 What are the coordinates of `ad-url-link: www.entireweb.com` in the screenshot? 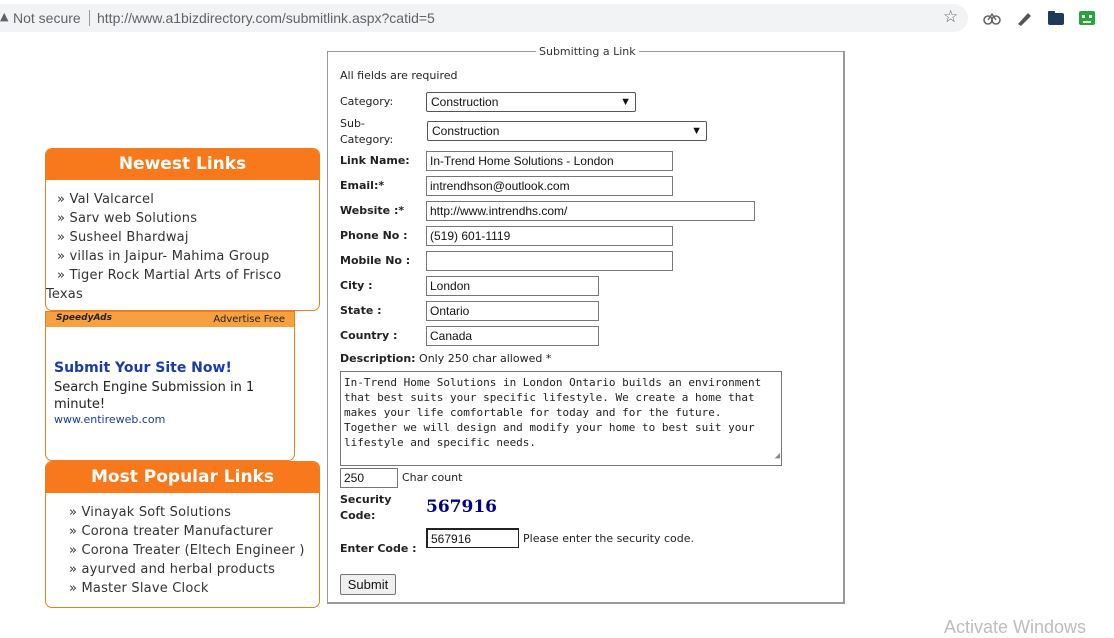 It's located at (109, 419).